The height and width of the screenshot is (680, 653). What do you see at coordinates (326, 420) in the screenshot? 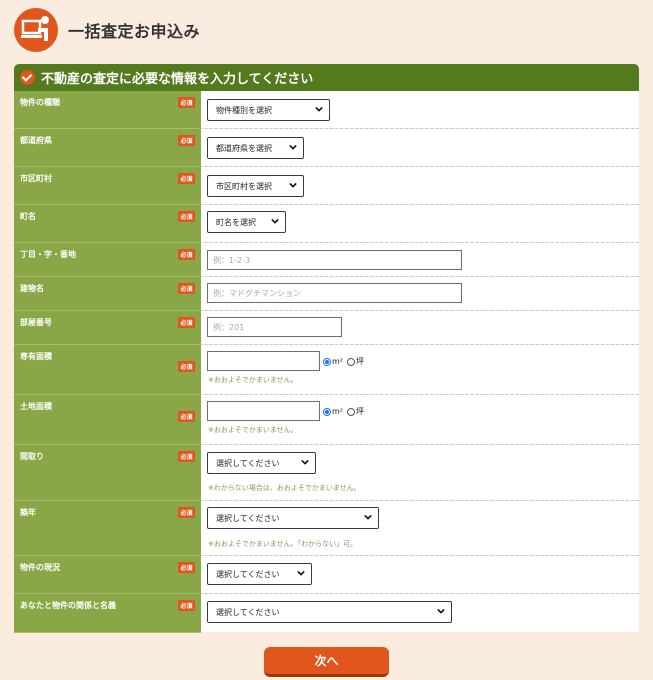
I see `row-land-area: 土地面積 必須 m² 坪 ※おおよそでかまいません。` at bounding box center [326, 420].